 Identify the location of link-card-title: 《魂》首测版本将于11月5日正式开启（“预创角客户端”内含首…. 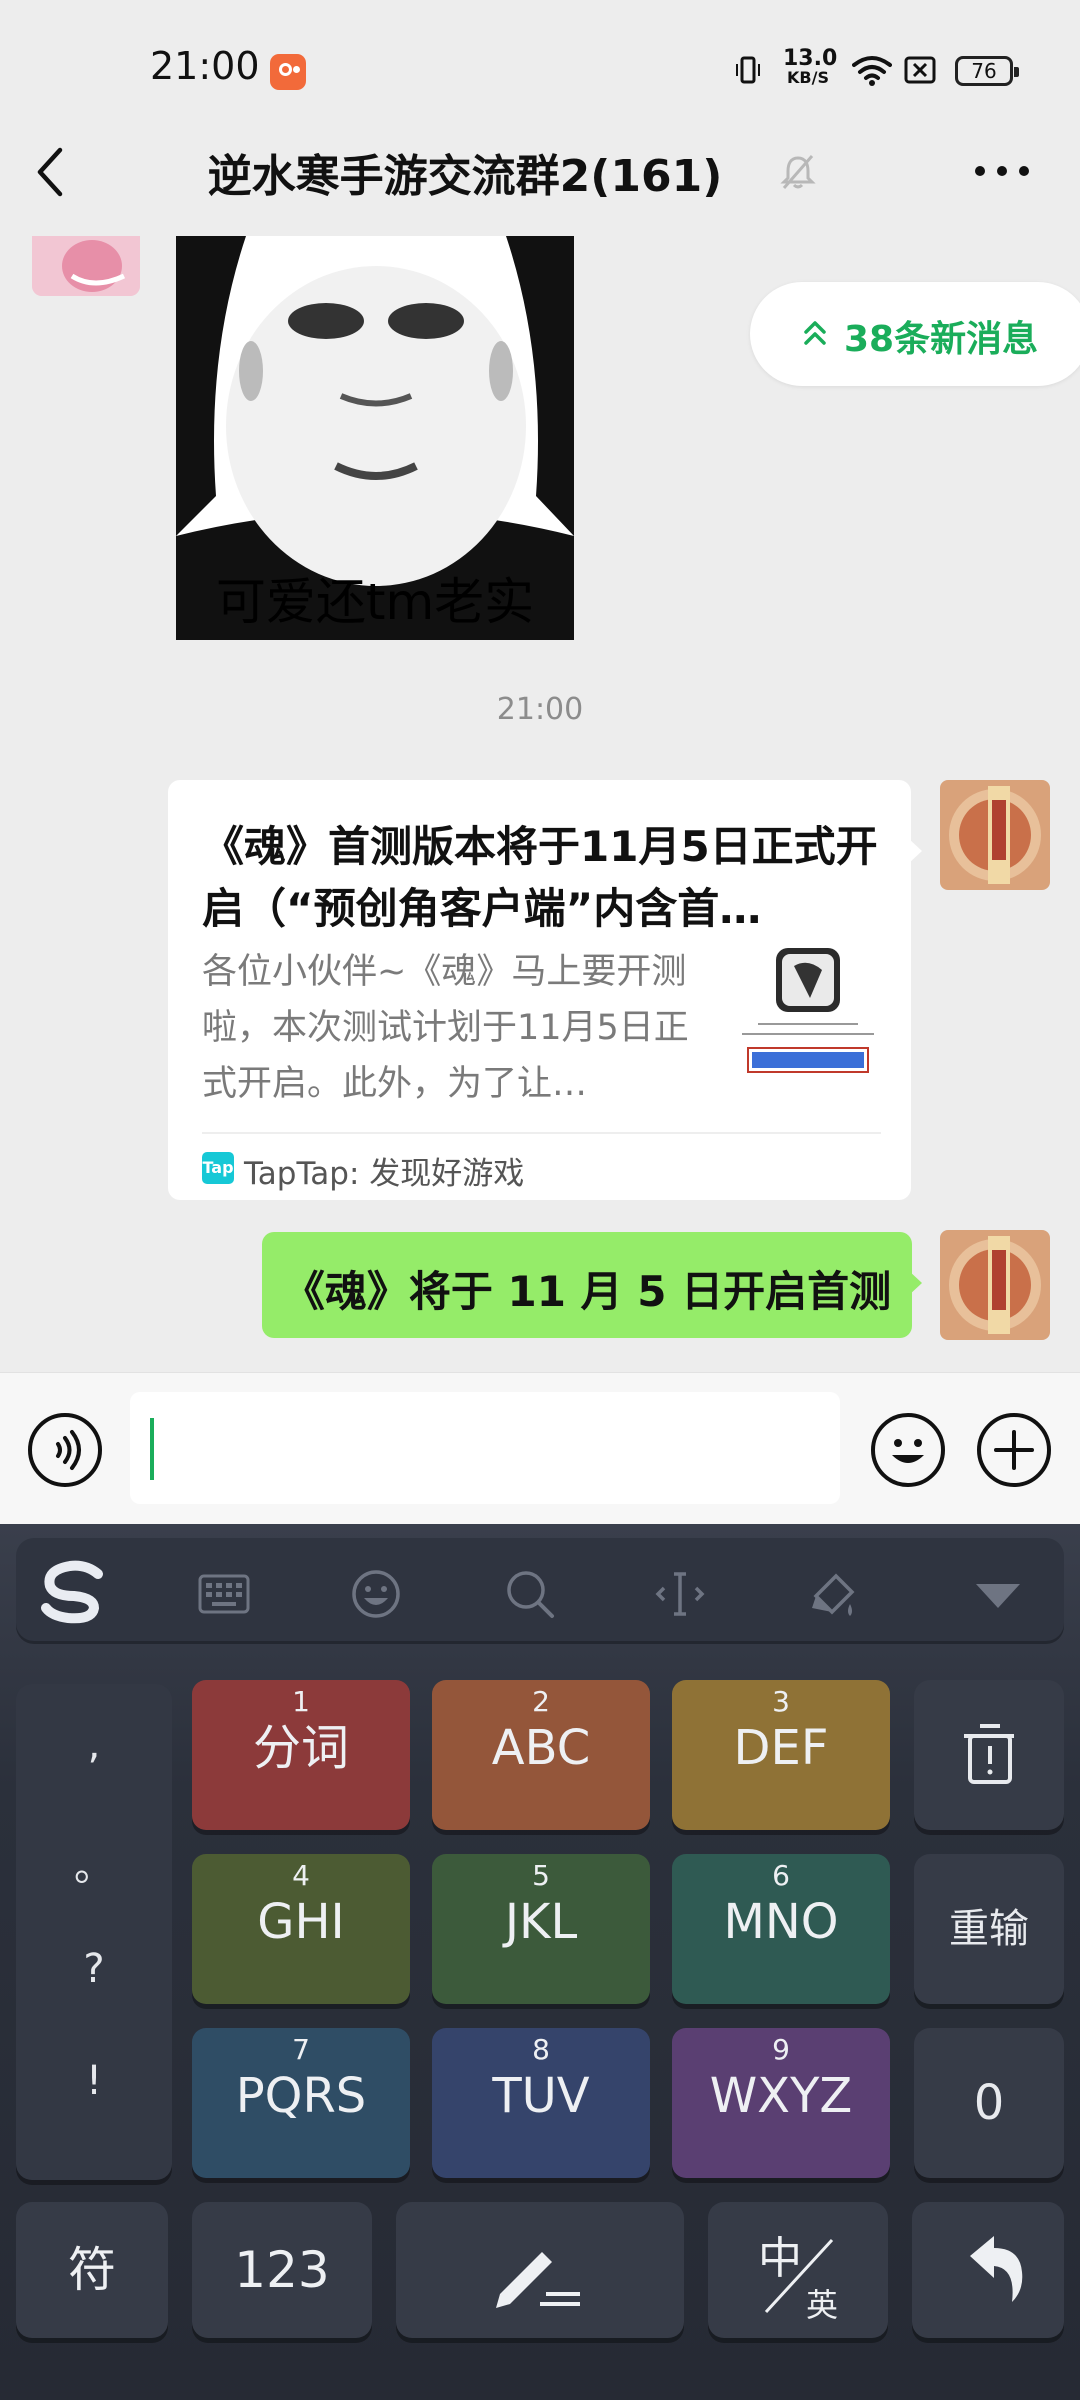
(540, 877).